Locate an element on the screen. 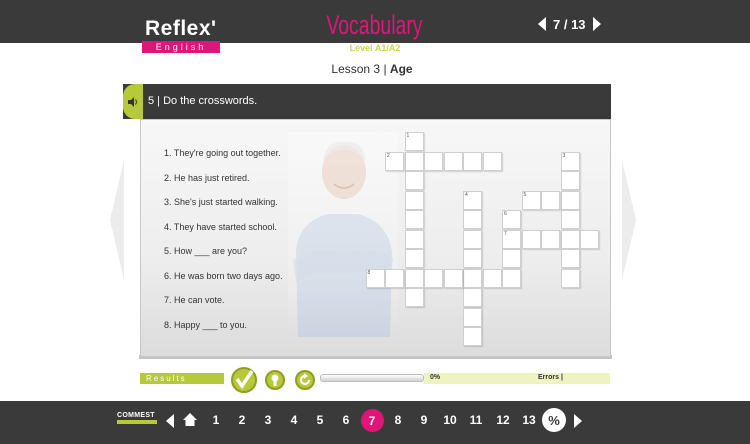 The image size is (750, 444). lesson-title: Lesson 3 | Age is located at coordinates (372, 69).